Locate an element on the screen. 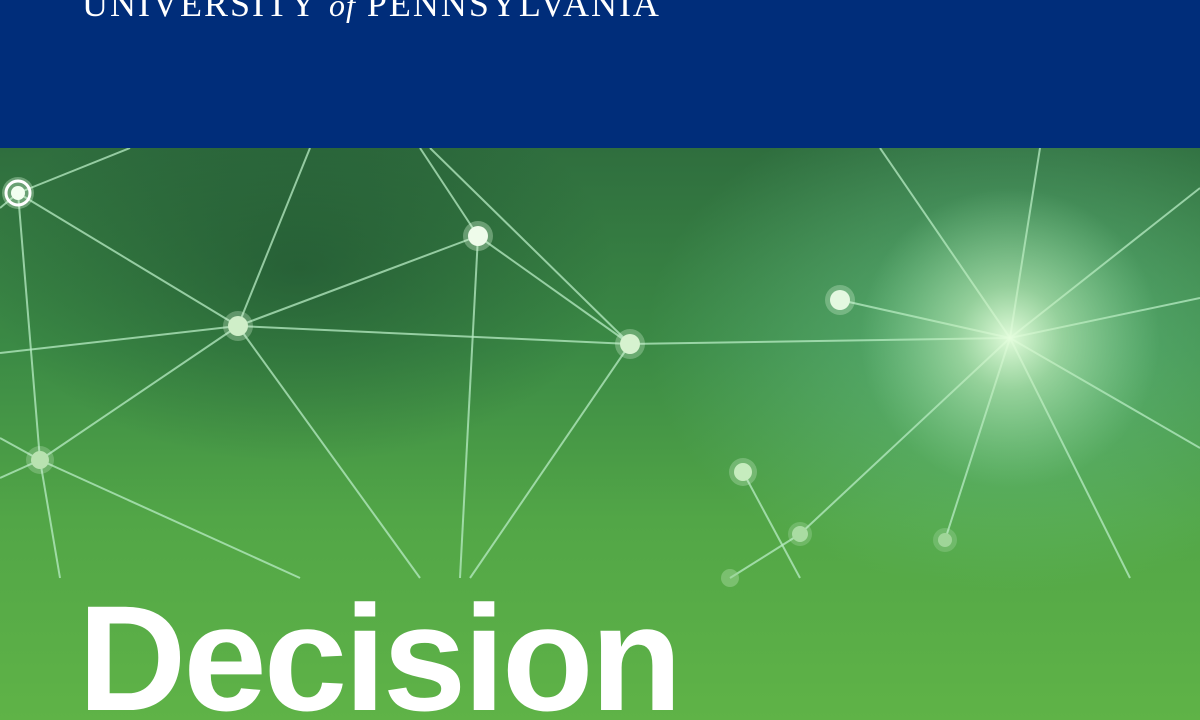 The image size is (1200, 720). university-wordmark: University of Pennsylvania is located at coordinates (371, 11).